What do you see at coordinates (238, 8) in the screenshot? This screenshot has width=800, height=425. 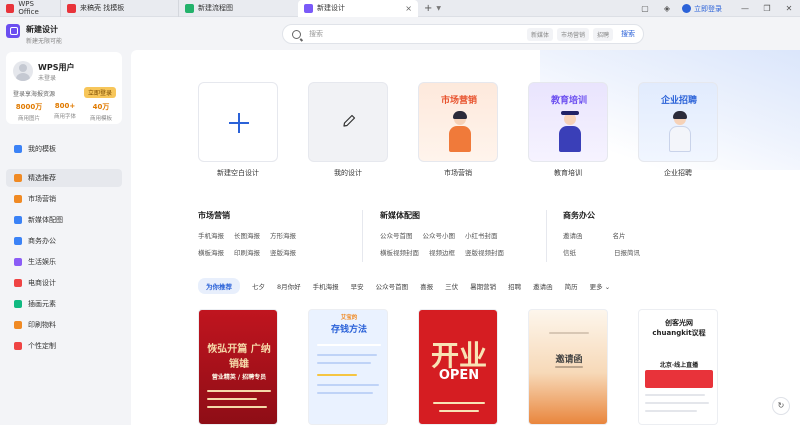 I see `tab-flowchart: 新建流程图` at bounding box center [238, 8].